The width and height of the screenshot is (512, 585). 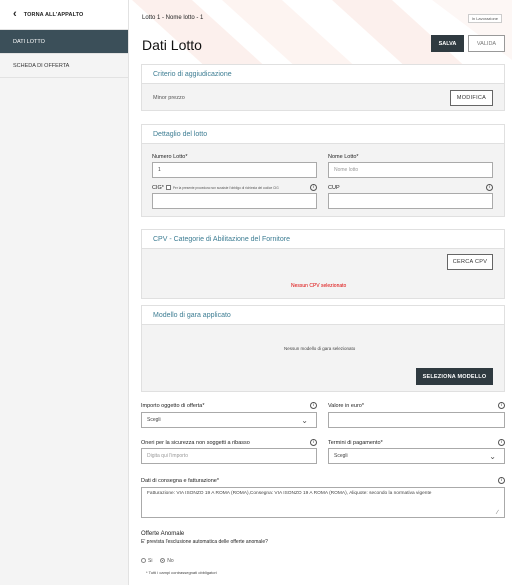 What do you see at coordinates (180, 481) in the screenshot?
I see `consegna-label: Dati di consegna e fatturazione*` at bounding box center [180, 481].